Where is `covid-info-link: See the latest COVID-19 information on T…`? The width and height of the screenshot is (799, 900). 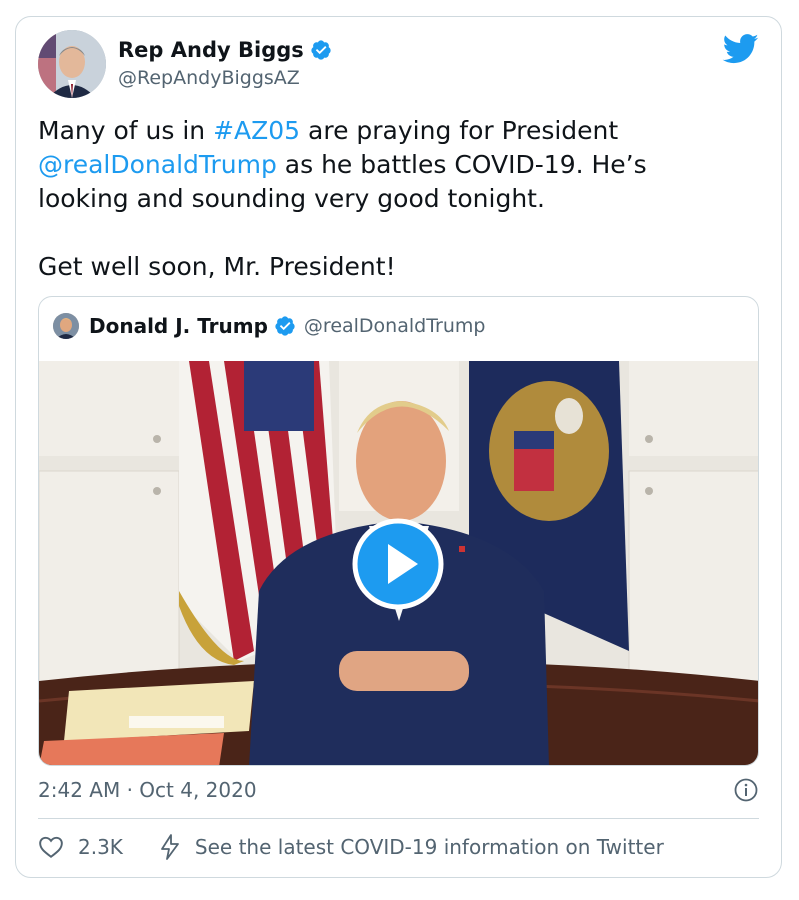 covid-info-link: See the latest COVID-19 information on T… is located at coordinates (429, 847).